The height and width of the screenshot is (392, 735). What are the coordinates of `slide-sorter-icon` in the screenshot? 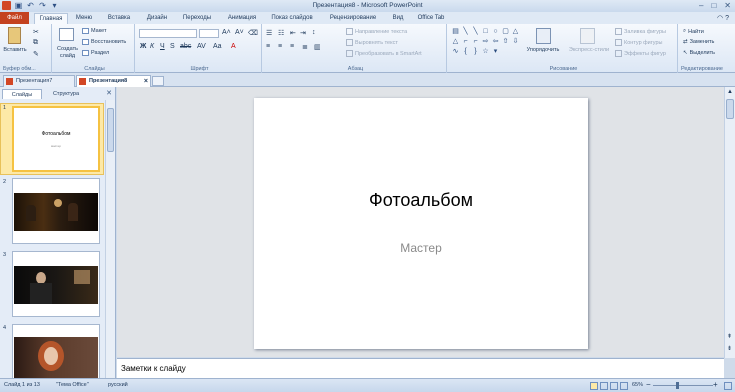 It's located at (604, 386).